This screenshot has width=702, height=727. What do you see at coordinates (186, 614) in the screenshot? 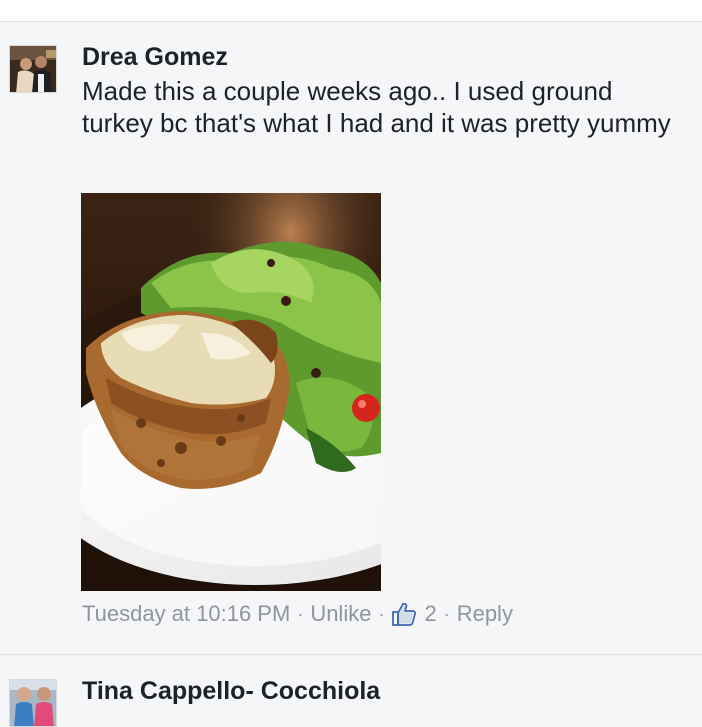
I see `comment-timestamp: Tuesday at 10:16 PM` at bounding box center [186, 614].